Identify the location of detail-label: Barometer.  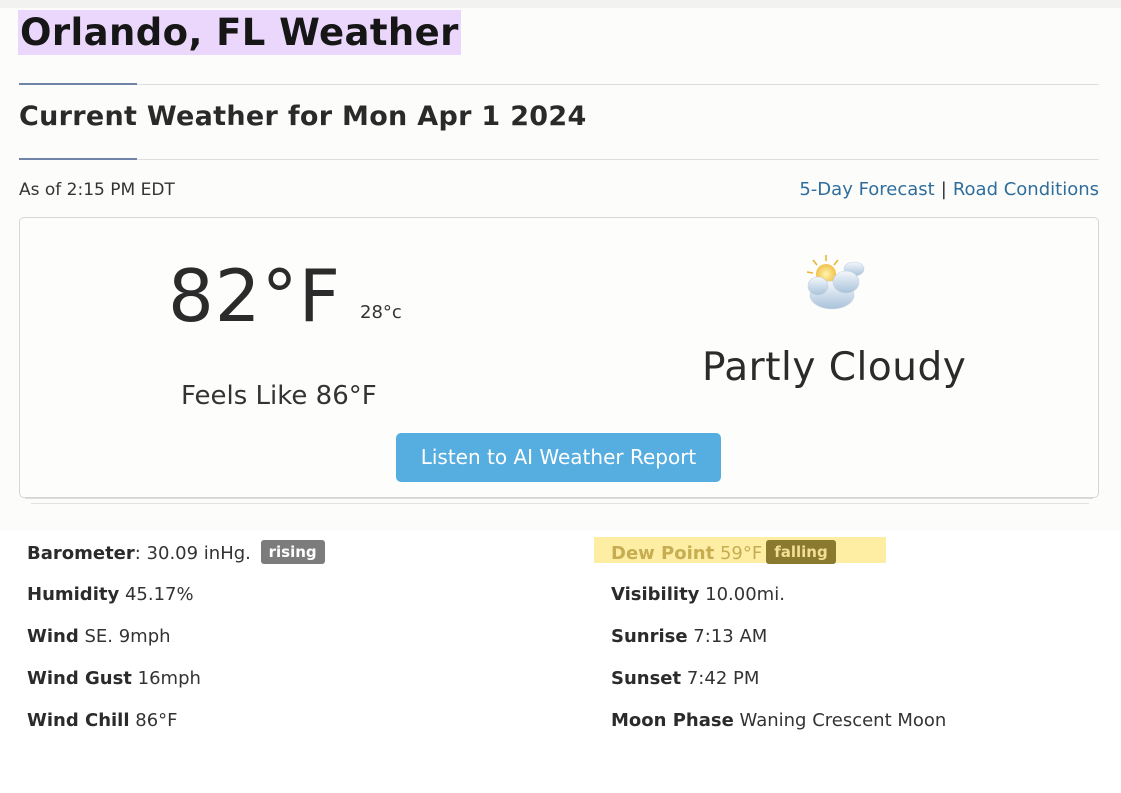
(81, 553).